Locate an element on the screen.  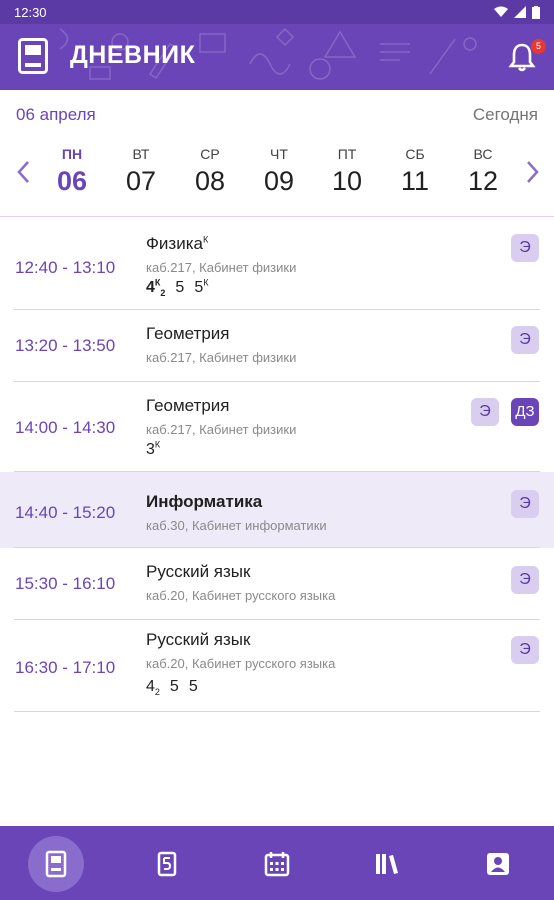
app-title: ДНЕВНИК is located at coordinates (133, 55).